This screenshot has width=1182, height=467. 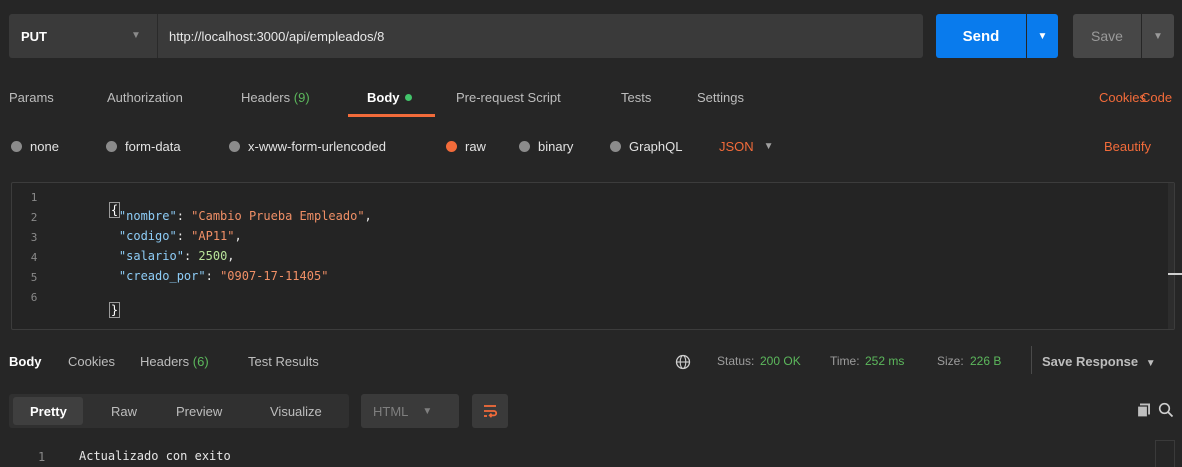 What do you see at coordinates (48, 411) in the screenshot?
I see `view-tab-pretty: Pretty` at bounding box center [48, 411].